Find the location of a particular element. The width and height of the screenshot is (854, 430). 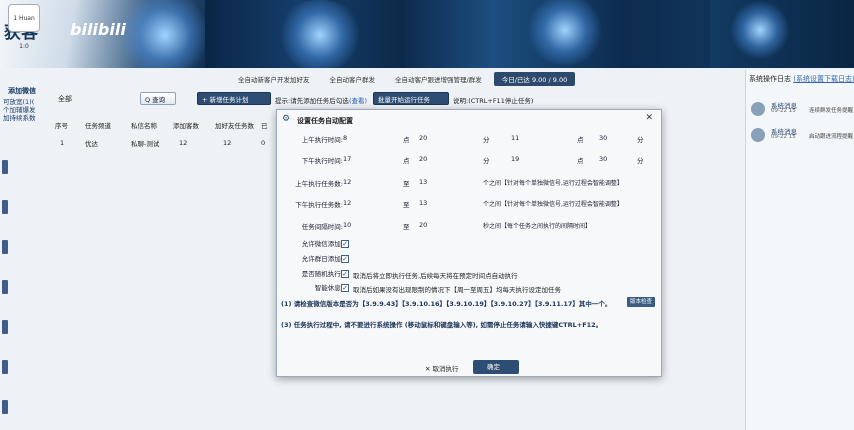

pm-end-minute-field: 30 is located at coordinates (603, 159).